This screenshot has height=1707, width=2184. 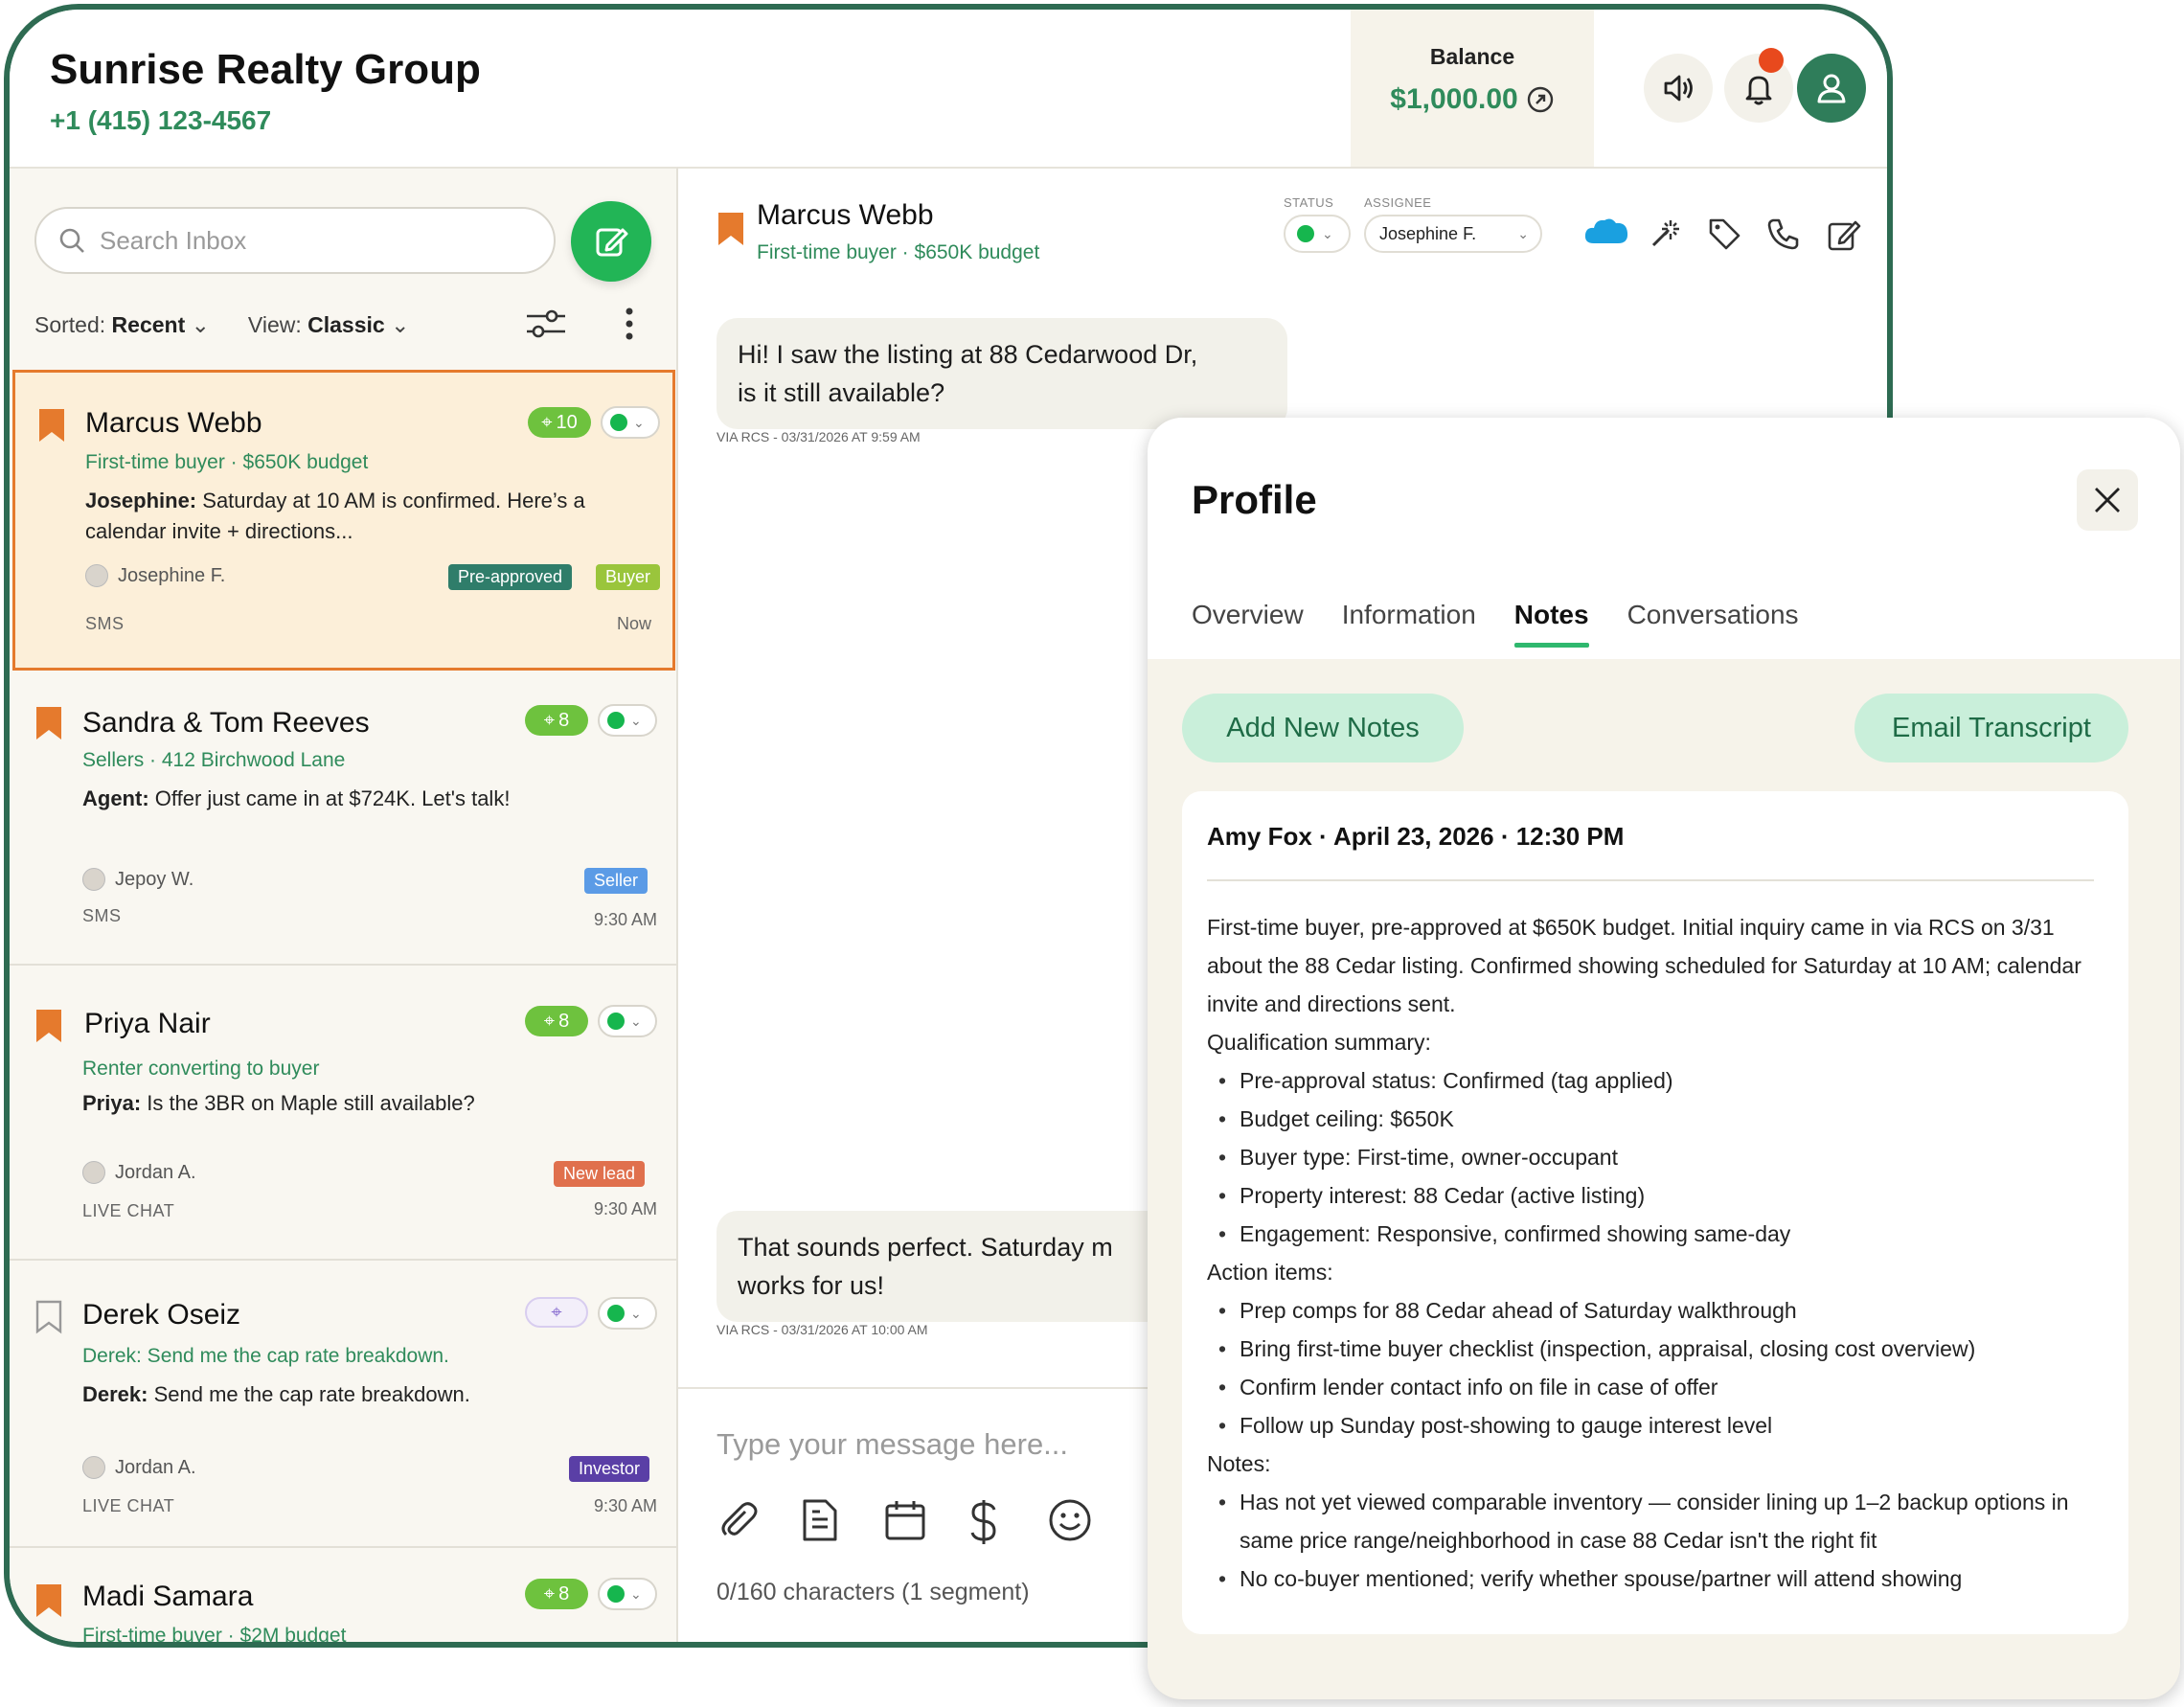 I want to click on assignee-select: Josephine F. ⌄, so click(x=1453, y=234).